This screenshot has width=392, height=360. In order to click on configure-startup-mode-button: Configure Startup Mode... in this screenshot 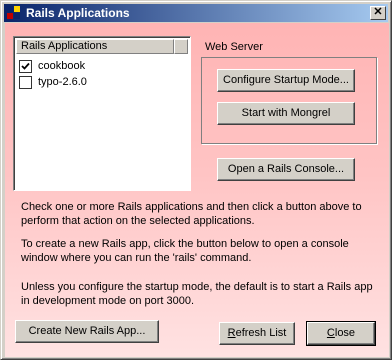, I will do `click(286, 80)`.